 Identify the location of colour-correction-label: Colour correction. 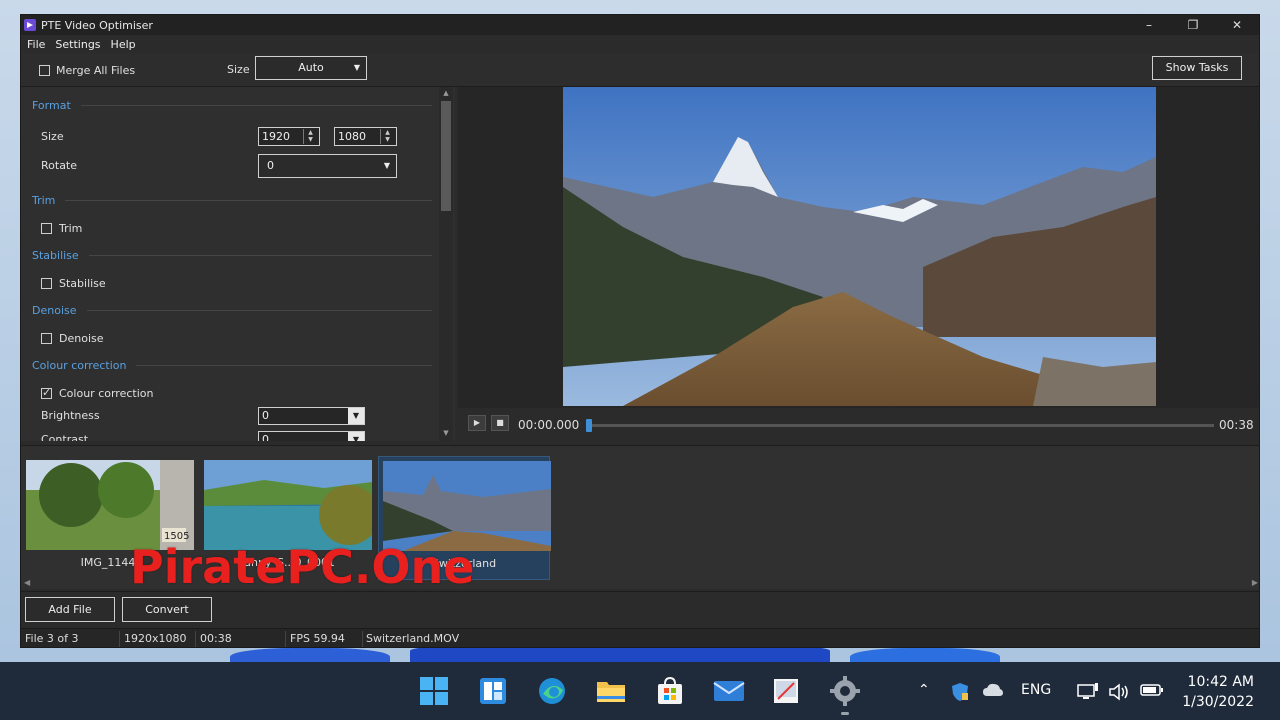
(106, 393).